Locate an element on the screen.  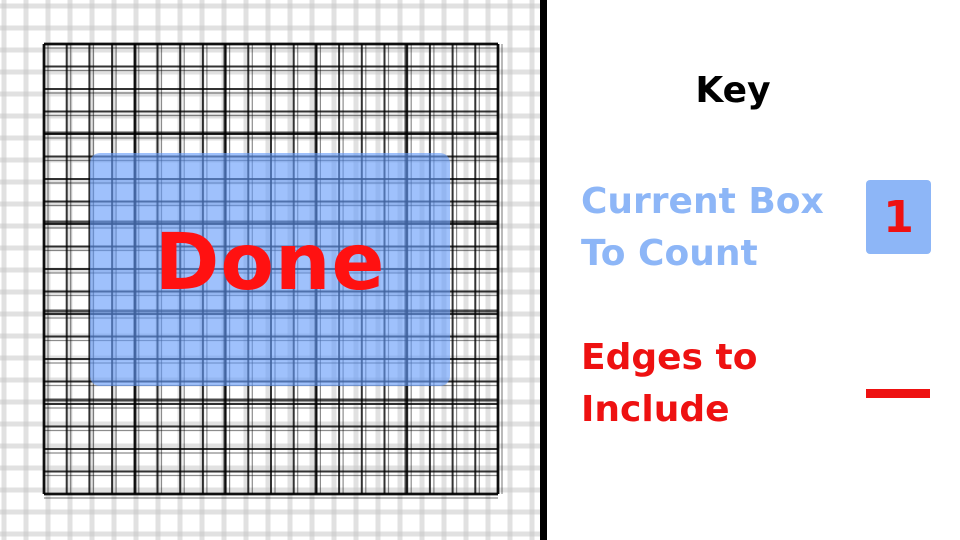
edge-swatch is located at coordinates (898, 393).